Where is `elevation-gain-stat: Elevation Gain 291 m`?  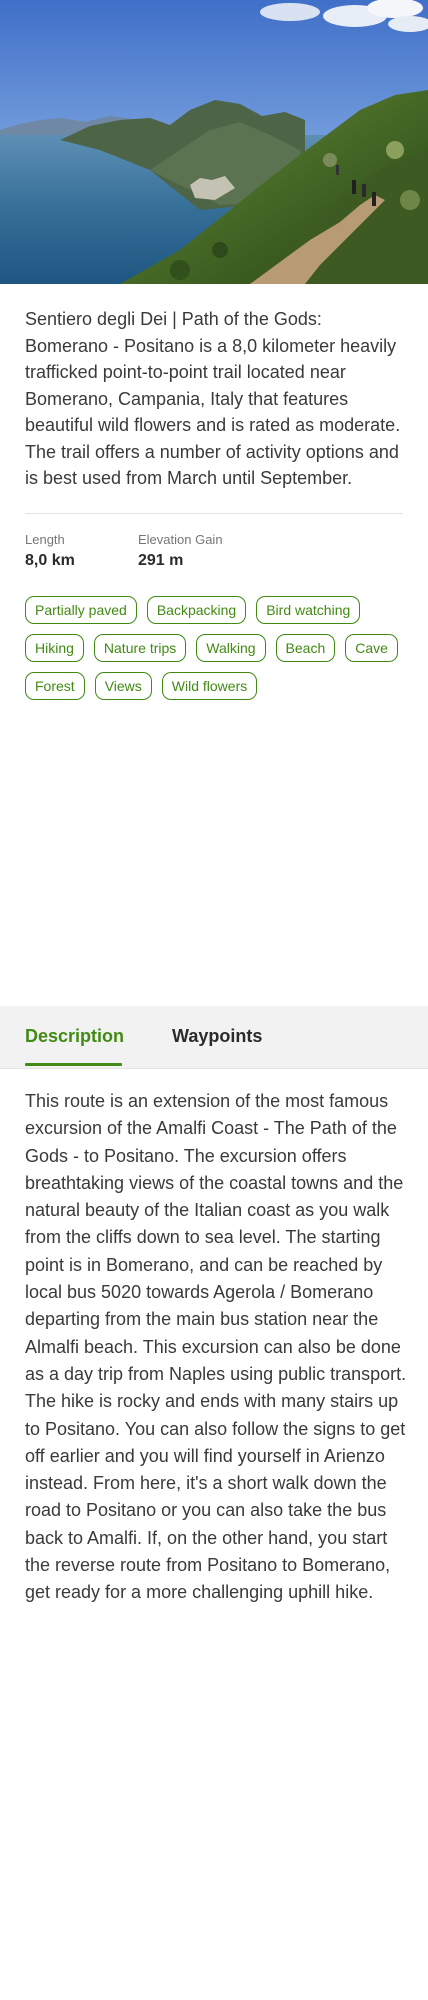 elevation-gain-stat: Elevation Gain 291 m is located at coordinates (180, 552).